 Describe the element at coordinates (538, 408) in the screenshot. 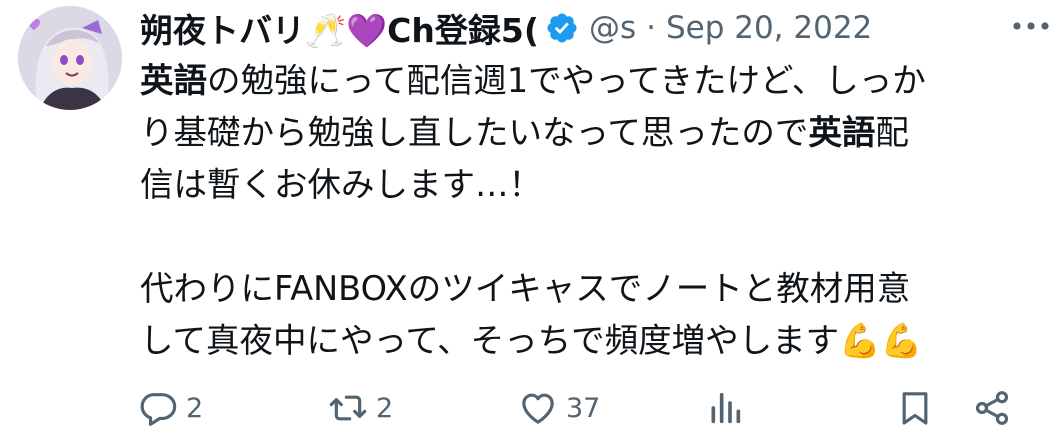

I see `like-icon` at that location.